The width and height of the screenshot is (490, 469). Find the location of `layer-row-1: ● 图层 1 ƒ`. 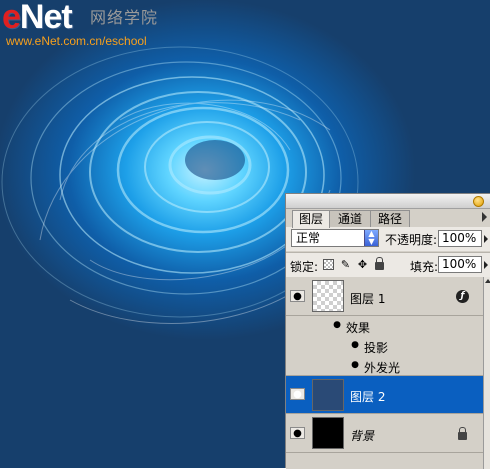

layer-row-1: ● 图层 1 ƒ is located at coordinates (384, 296).